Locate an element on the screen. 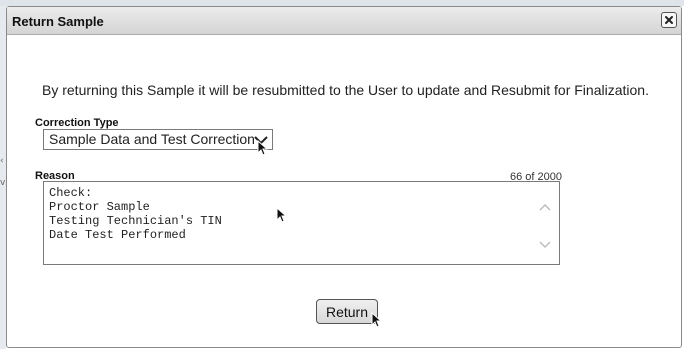  scroll-up-icon is located at coordinates (545, 207).